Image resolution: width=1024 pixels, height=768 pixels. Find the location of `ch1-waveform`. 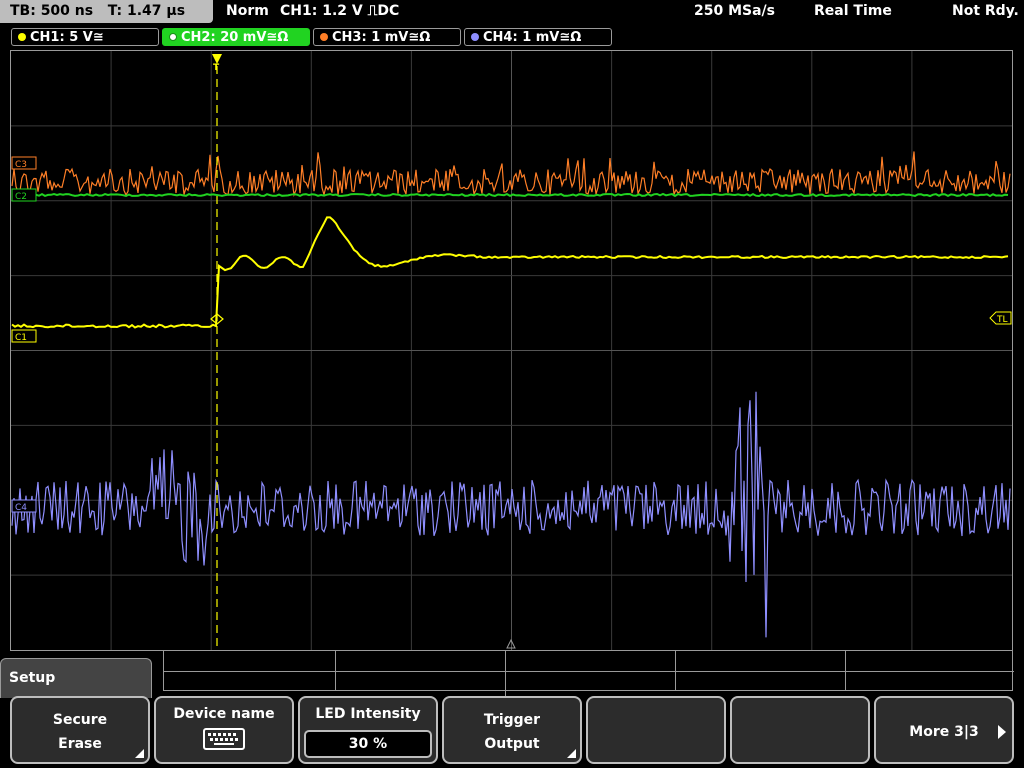

ch1-waveform is located at coordinates (510, 272).